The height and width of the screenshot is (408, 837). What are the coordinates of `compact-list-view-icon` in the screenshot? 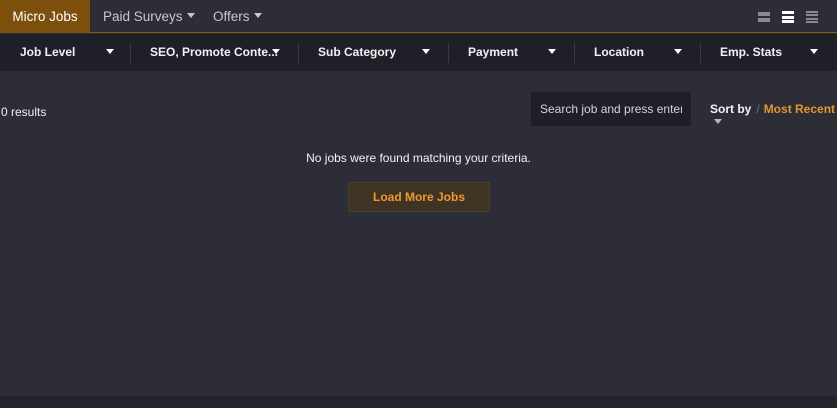 It's located at (812, 17).